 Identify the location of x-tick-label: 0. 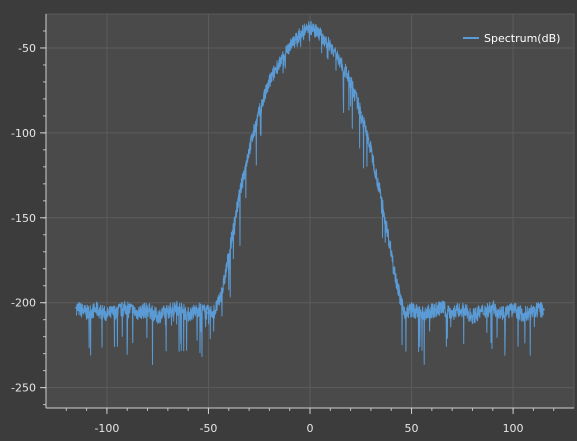
(310, 428).